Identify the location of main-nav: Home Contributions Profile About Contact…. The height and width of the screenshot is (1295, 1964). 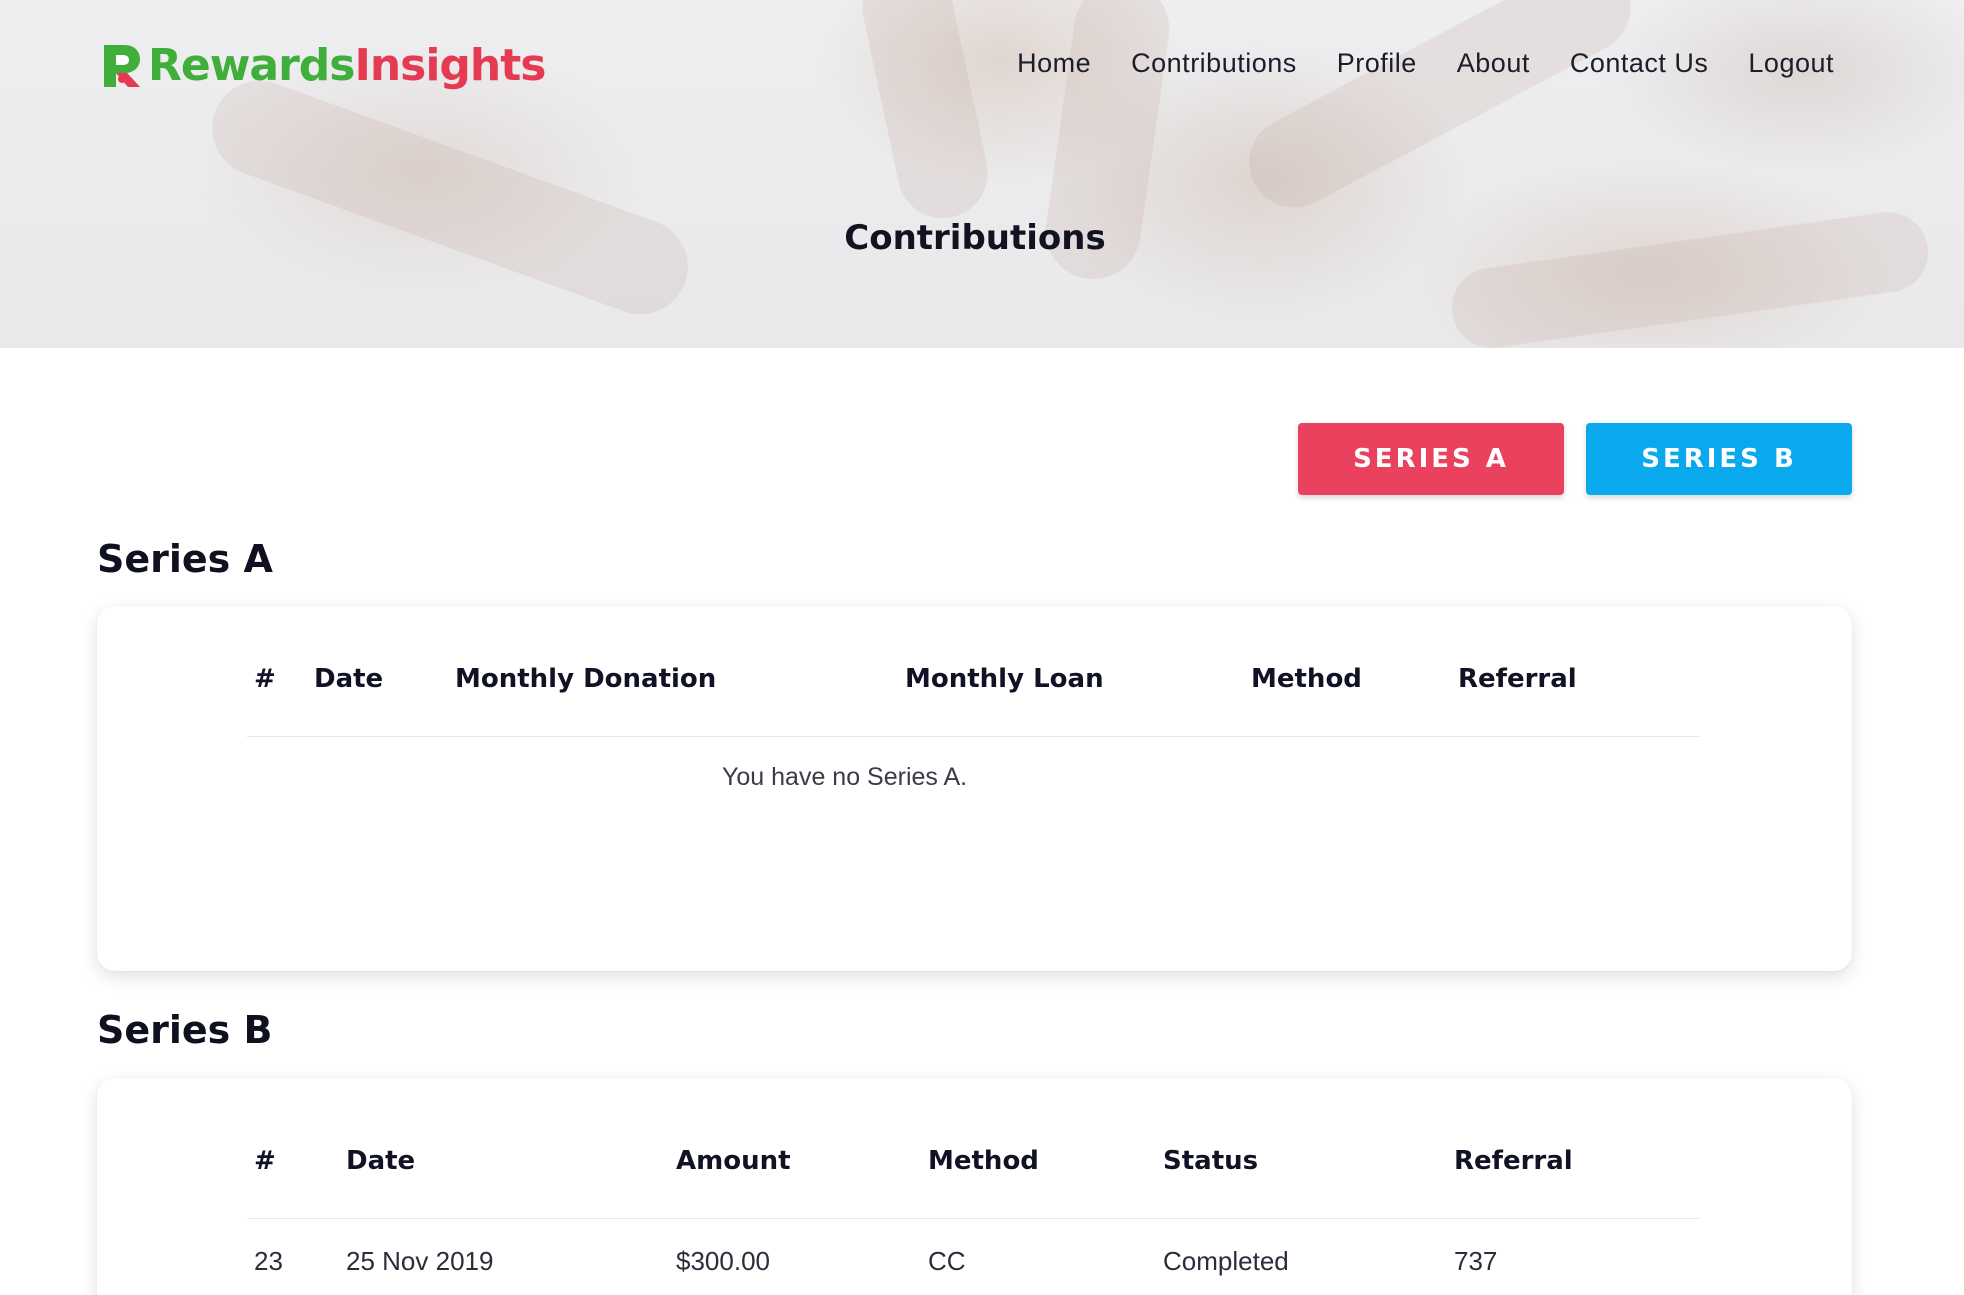
(1425, 63).